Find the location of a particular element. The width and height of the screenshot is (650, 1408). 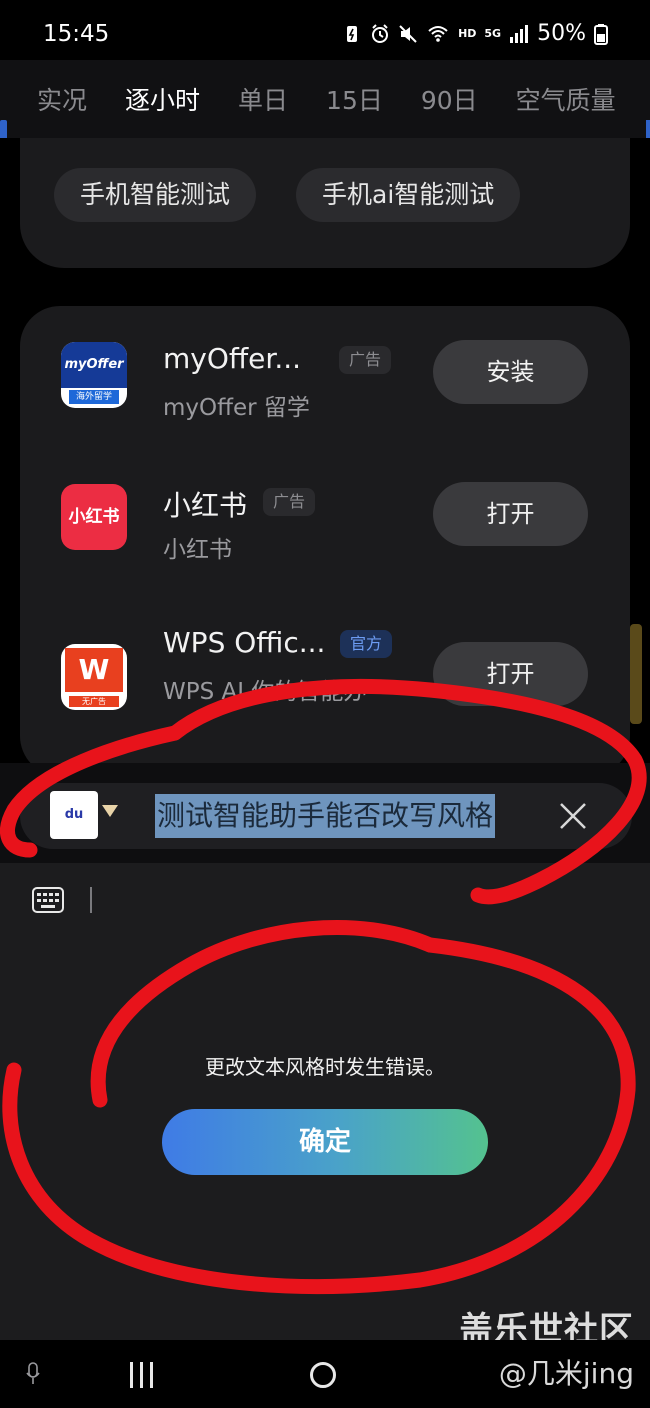

app-row-wps: W 无广告 WPS Offic... 官方 WPS AI 你的智能办 打开 is located at coordinates (325, 681).